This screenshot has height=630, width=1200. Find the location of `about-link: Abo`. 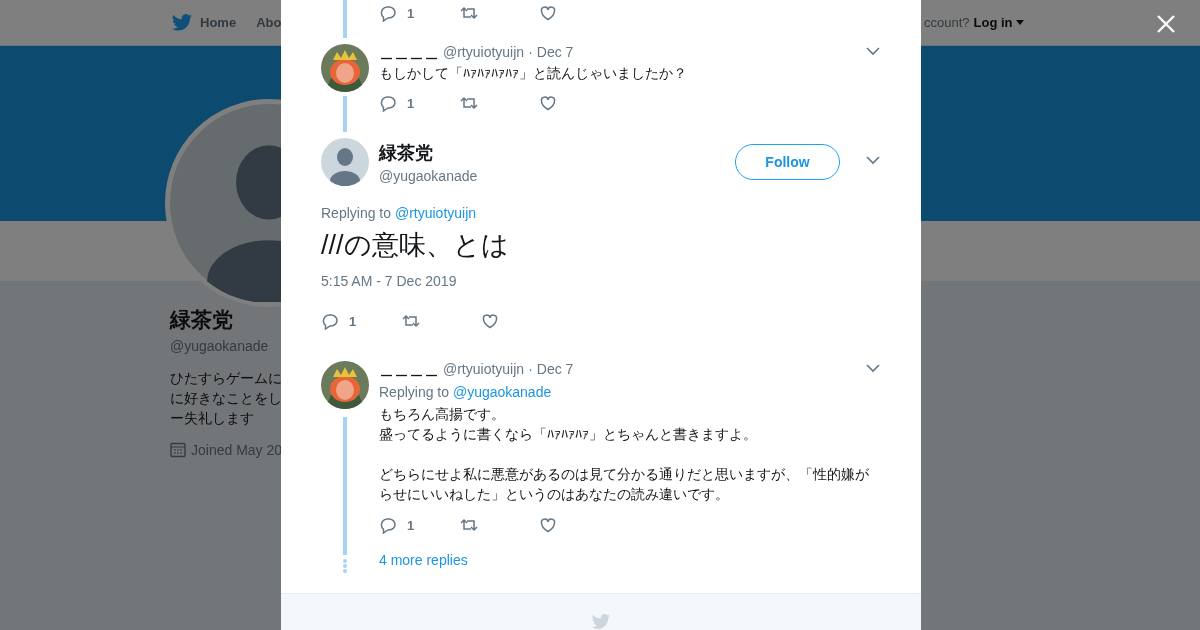

about-link: Abo is located at coordinates (269, 22).